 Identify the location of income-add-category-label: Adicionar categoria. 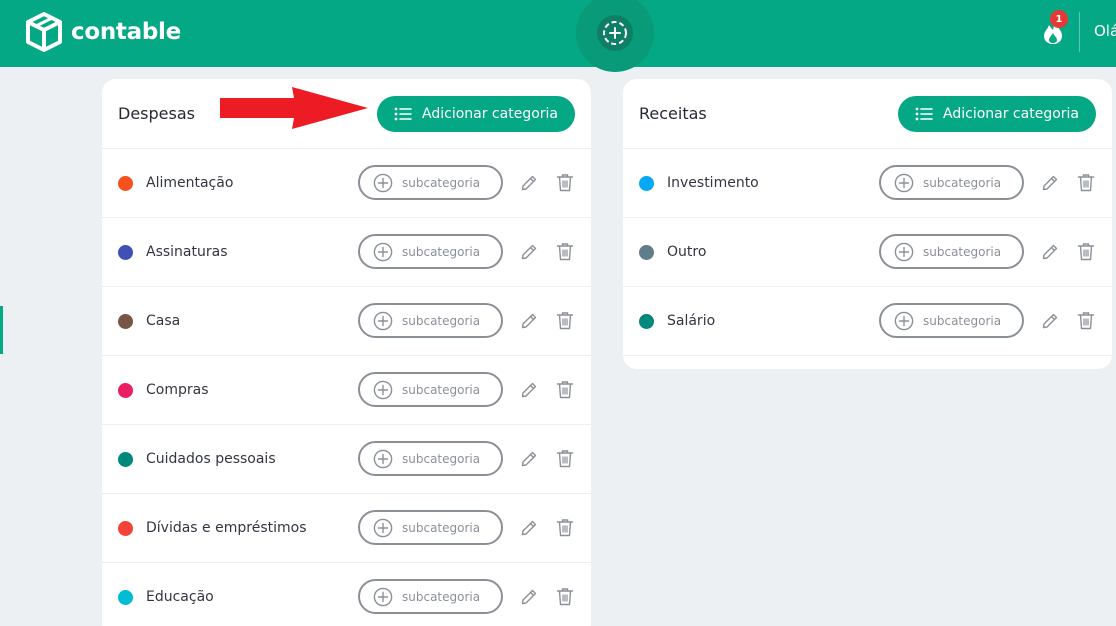
(1011, 113).